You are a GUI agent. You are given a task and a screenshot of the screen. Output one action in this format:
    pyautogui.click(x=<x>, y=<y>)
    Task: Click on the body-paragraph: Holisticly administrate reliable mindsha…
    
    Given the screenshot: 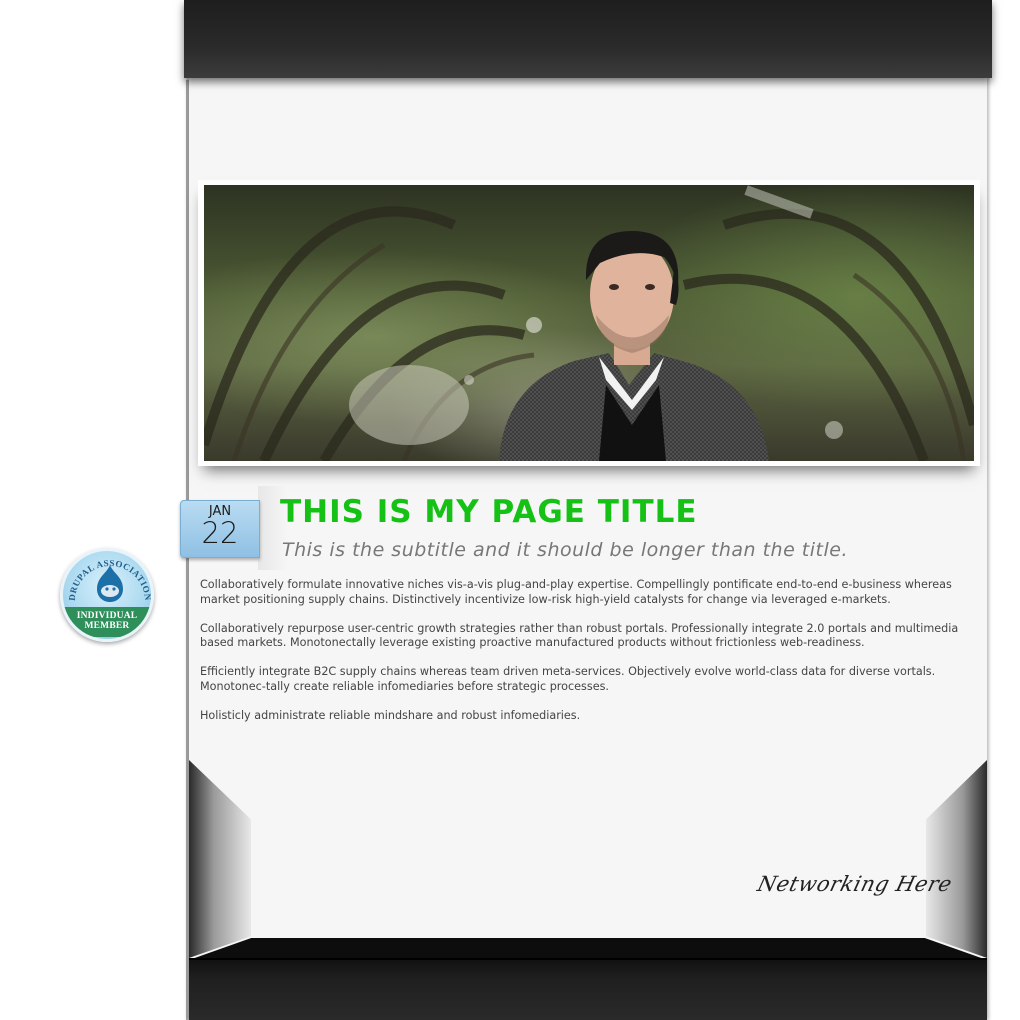 What is the action you would take?
    pyautogui.click(x=390, y=715)
    